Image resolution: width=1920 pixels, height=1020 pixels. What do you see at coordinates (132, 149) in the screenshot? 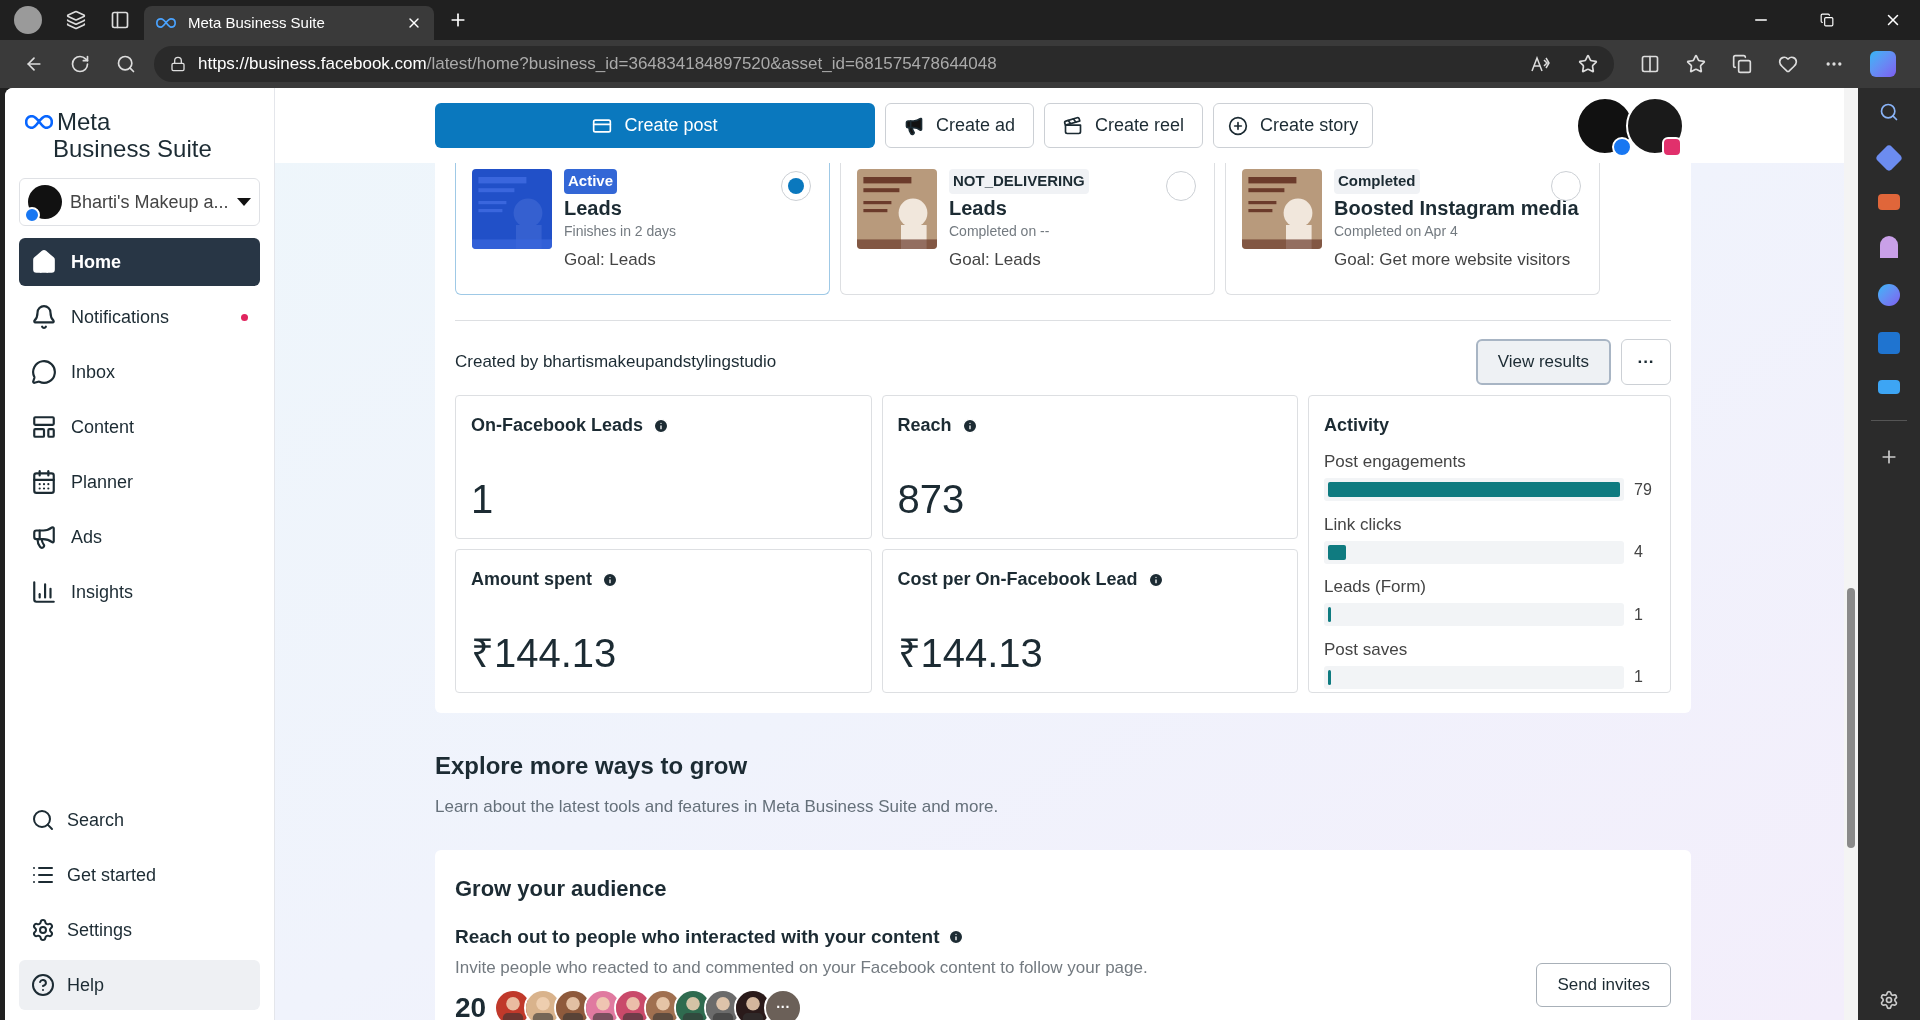
I see `logo-text: Business Suite` at bounding box center [132, 149].